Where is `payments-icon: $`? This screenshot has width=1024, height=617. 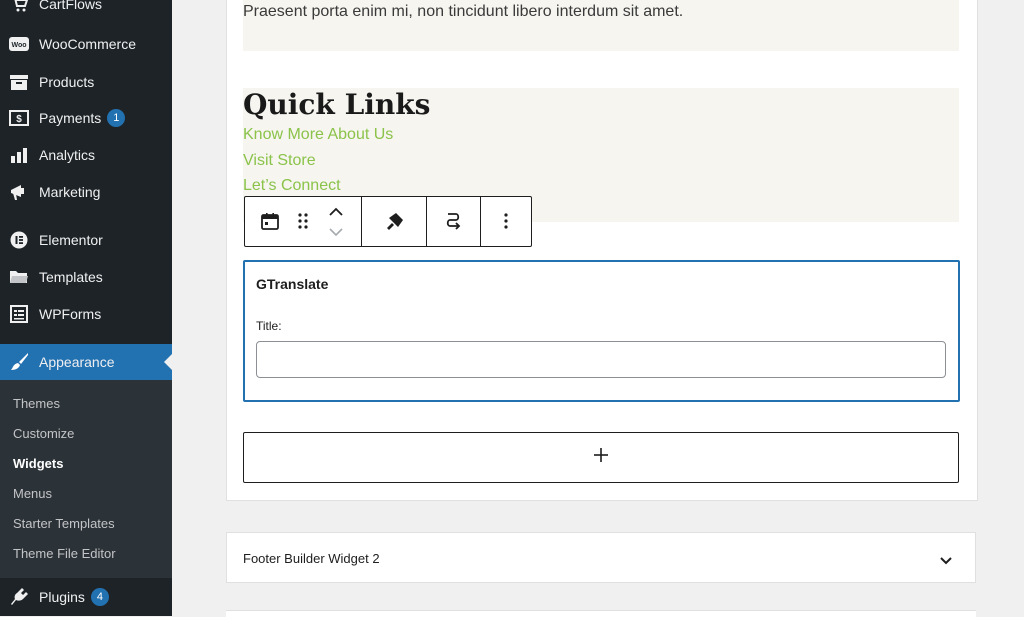 payments-icon: $ is located at coordinates (19, 118).